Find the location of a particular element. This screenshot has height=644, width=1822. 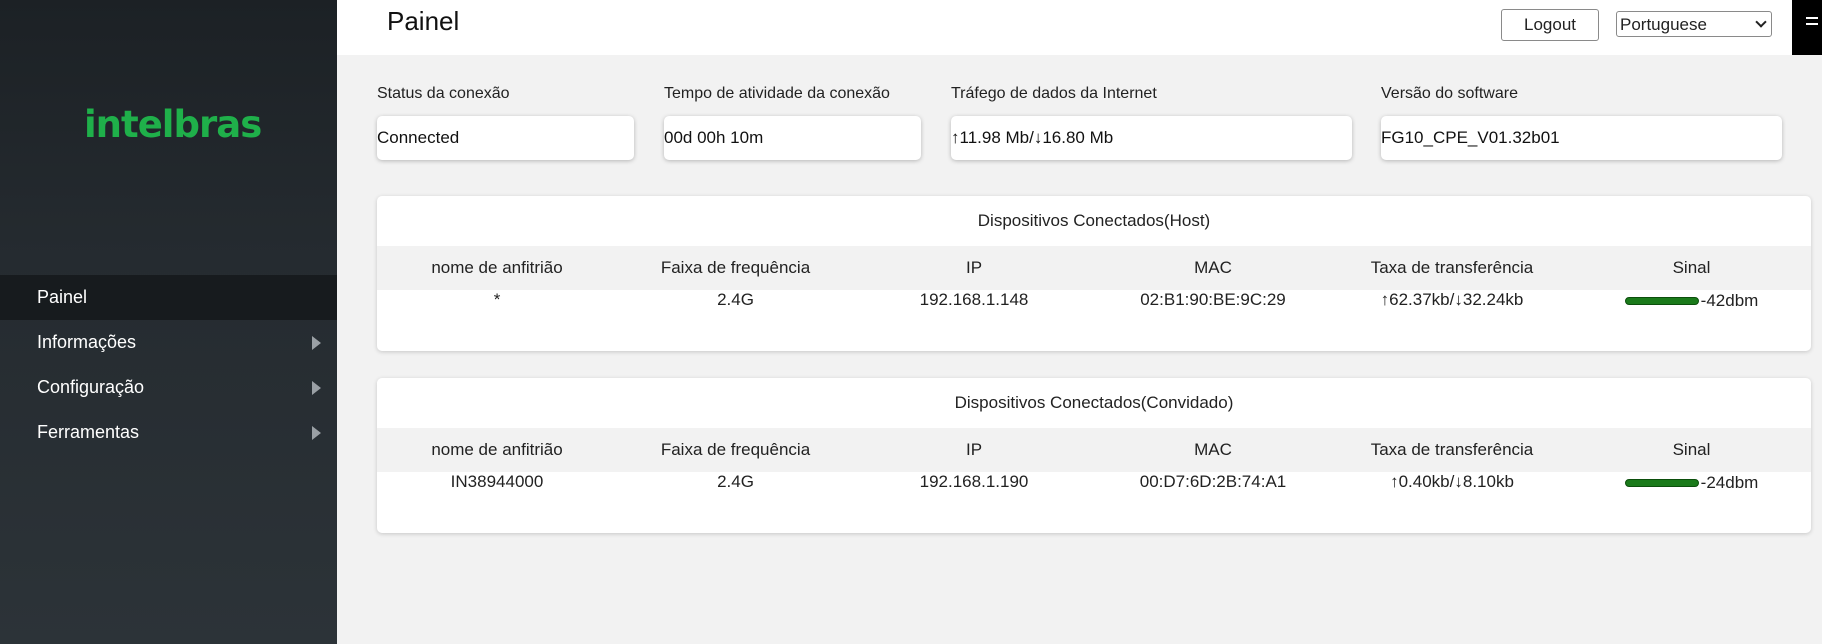

status-software-version: Versão do software FG10_CPE_V01.32b01 is located at coordinates (1581, 122).